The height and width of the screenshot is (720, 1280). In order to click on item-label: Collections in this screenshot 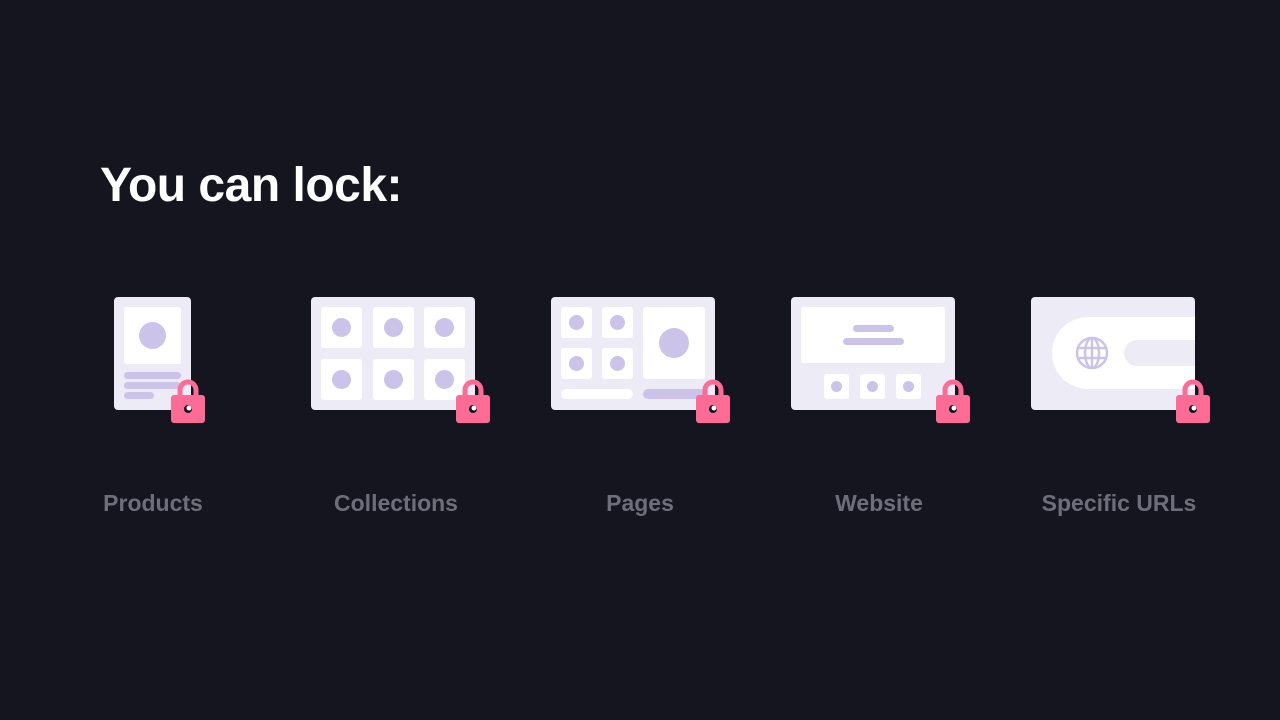, I will do `click(396, 503)`.